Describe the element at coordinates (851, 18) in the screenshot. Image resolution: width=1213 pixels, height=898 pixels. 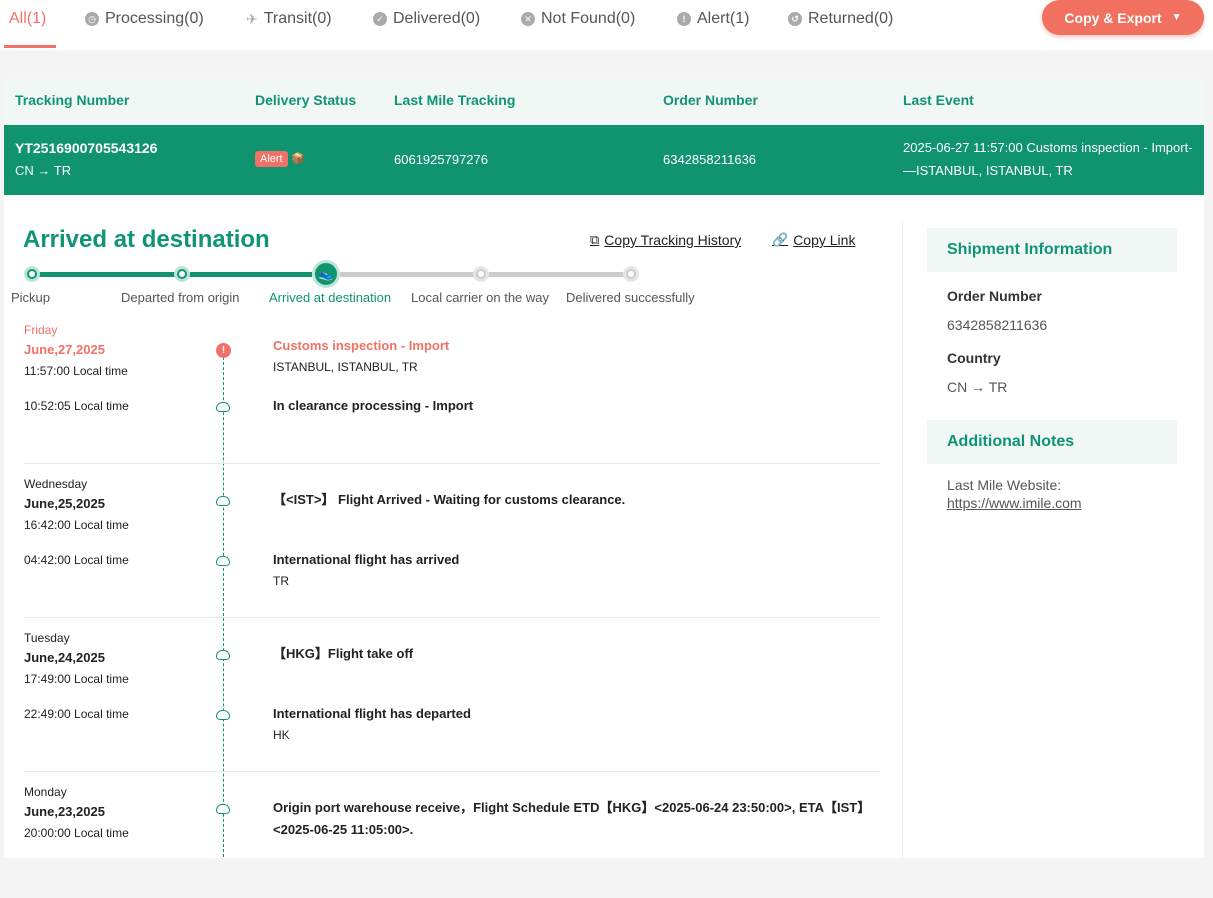
I see `tab-returned-label: Returned(0)` at that location.